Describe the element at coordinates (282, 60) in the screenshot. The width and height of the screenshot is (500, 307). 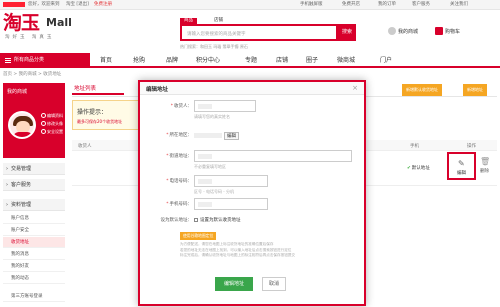
I see `nav-shops: 店铺` at that location.